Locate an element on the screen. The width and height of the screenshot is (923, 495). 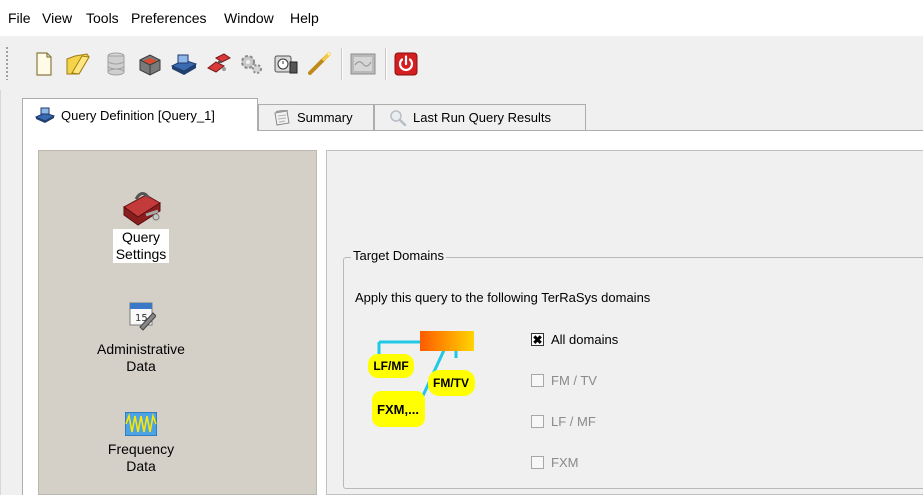
network-icon is located at coordinates (218, 64).